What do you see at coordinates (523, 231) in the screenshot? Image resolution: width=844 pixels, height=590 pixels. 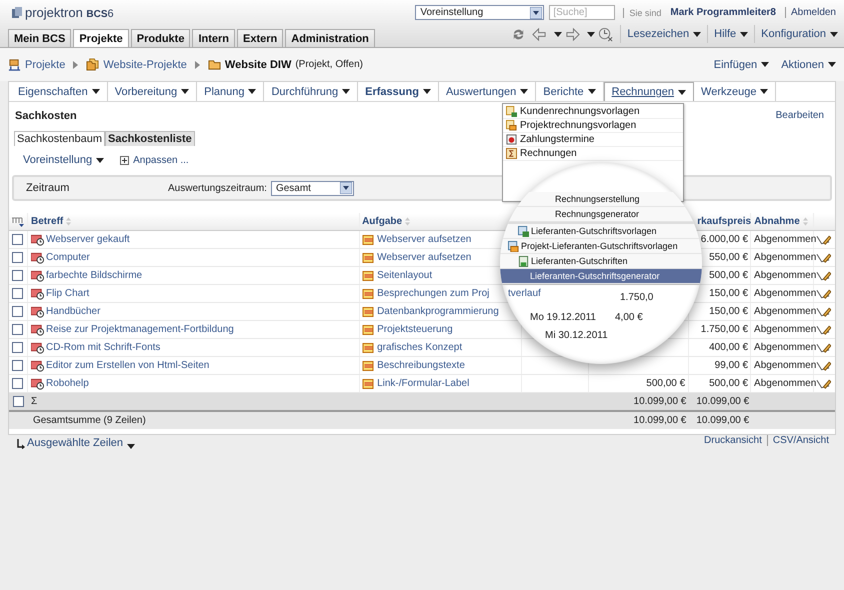 I see `template-icon` at bounding box center [523, 231].